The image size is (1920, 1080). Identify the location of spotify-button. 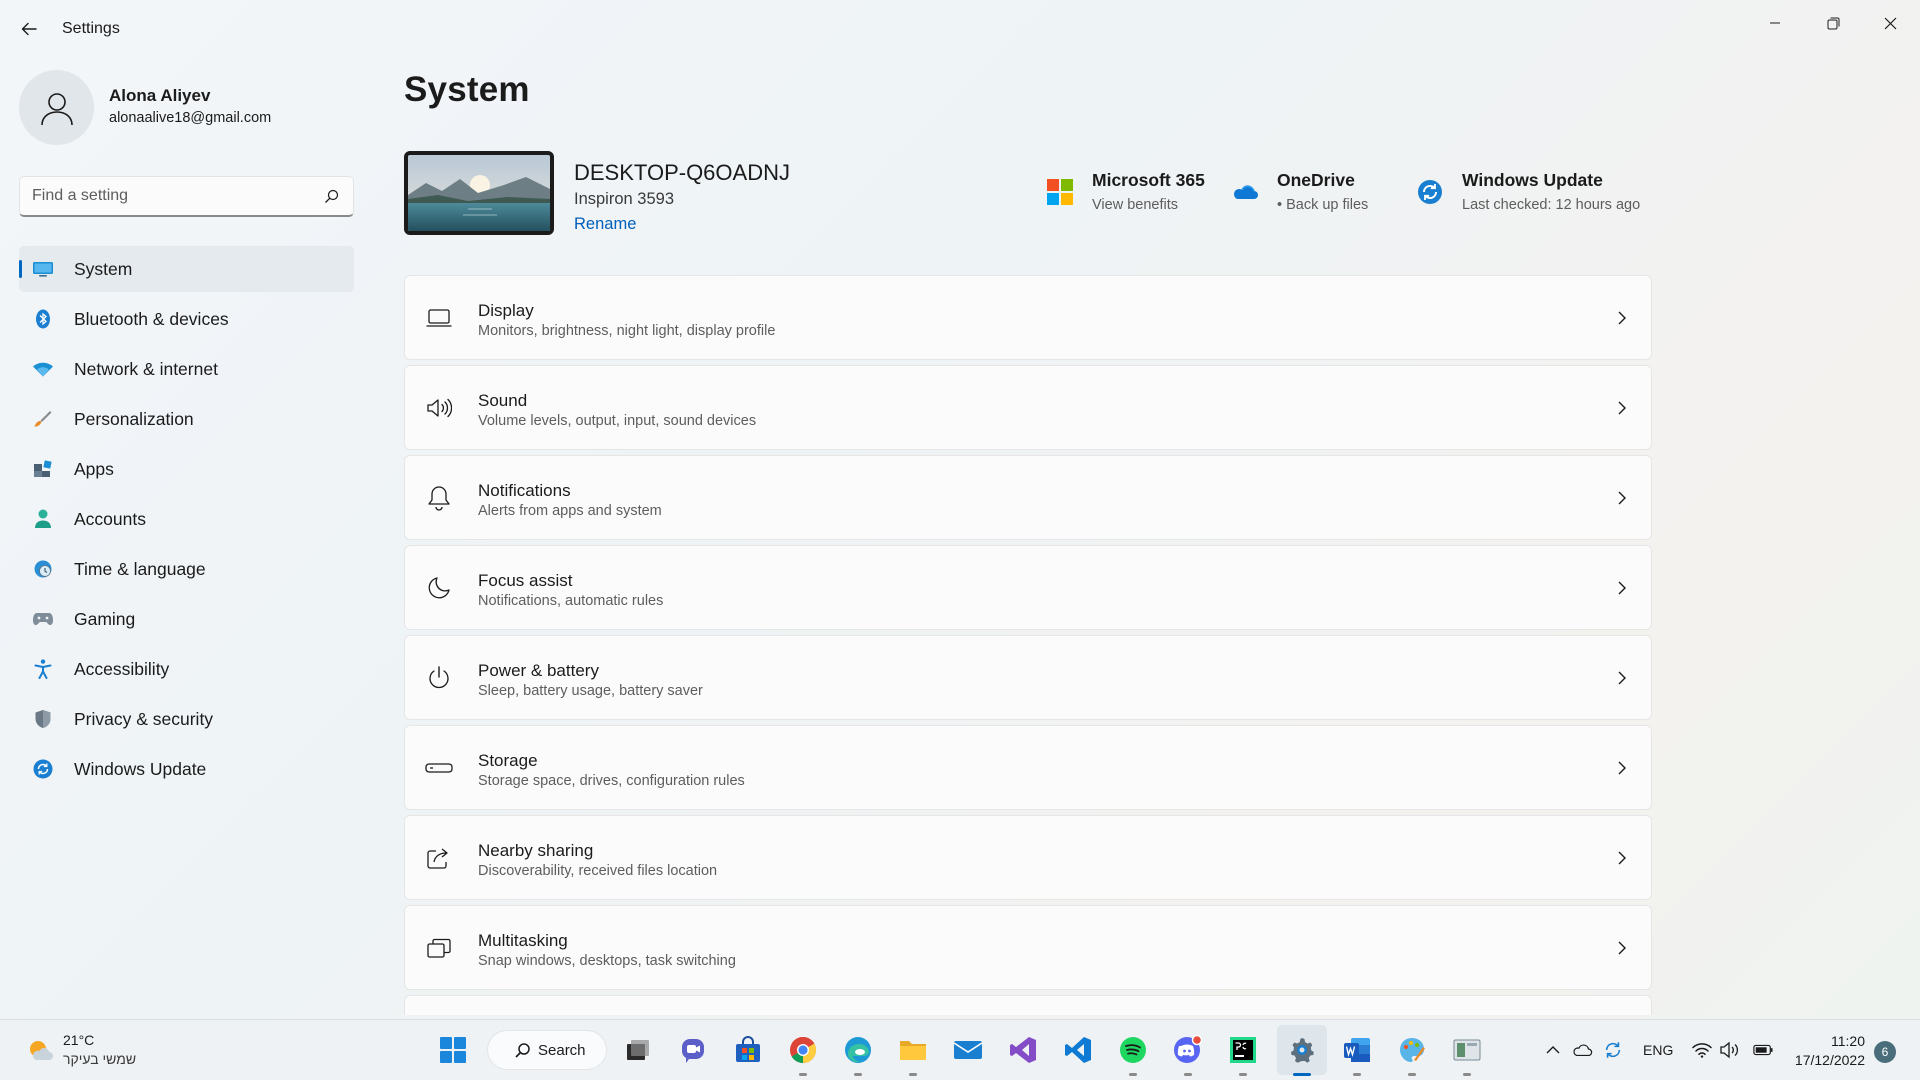
(1133, 1054).